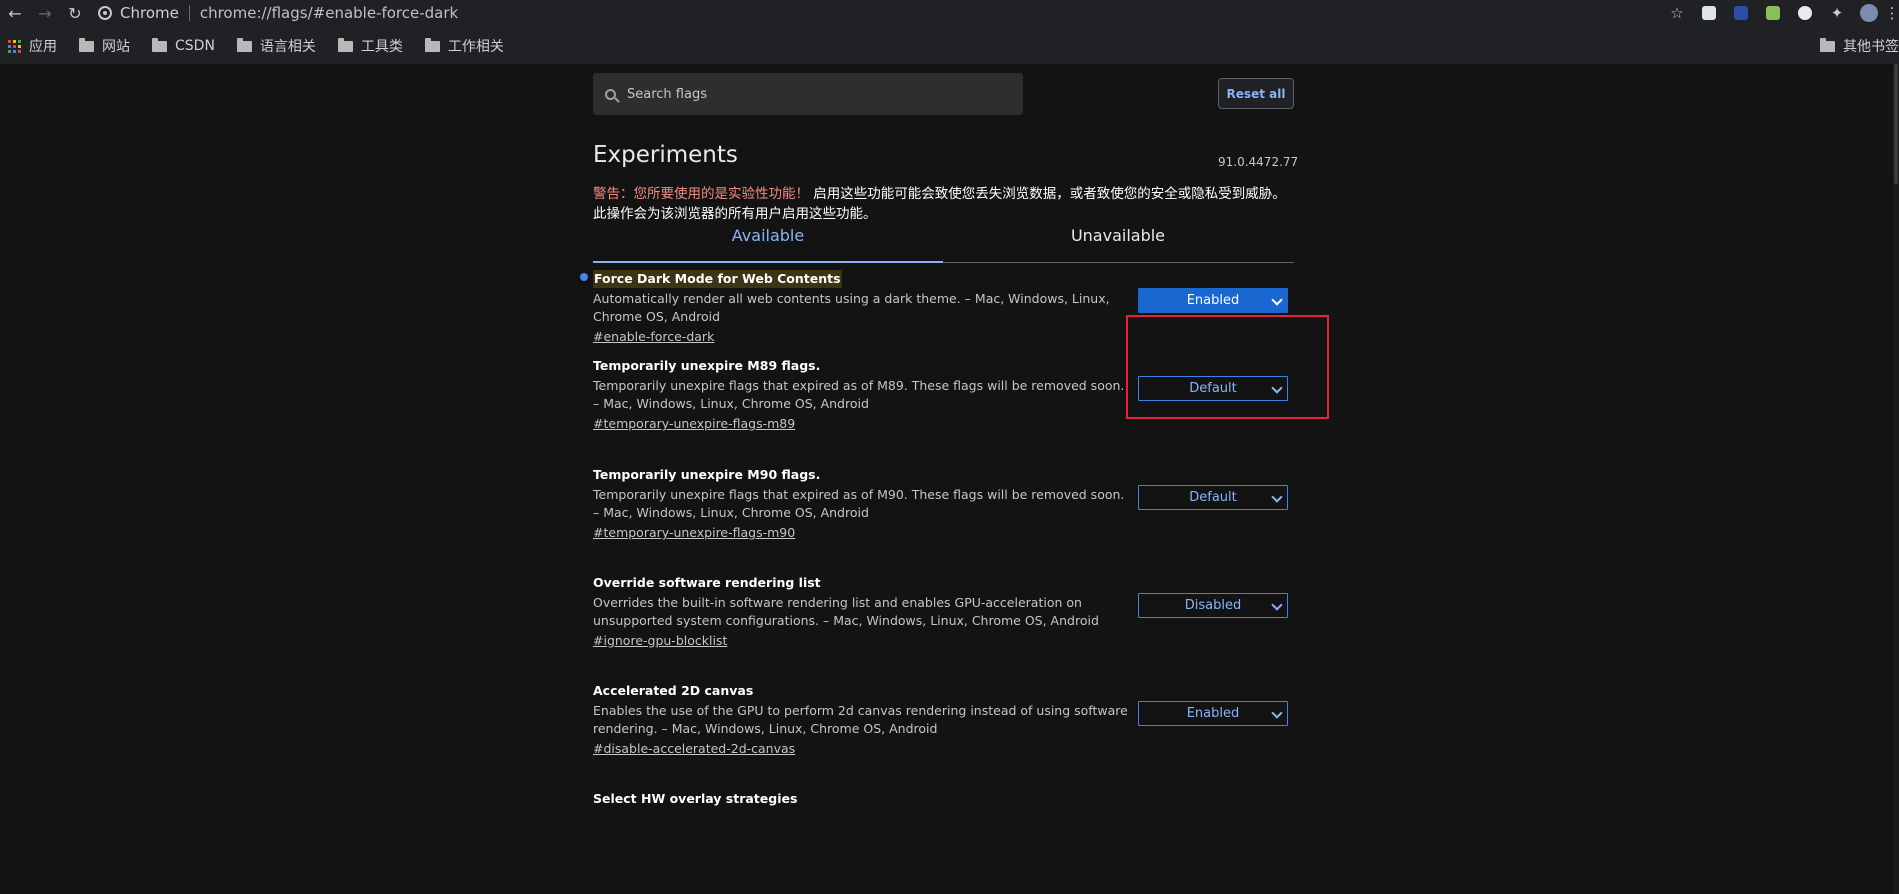 The height and width of the screenshot is (894, 1899). What do you see at coordinates (694, 748) in the screenshot?
I see `flag-anchor-link: #disable-accelerated-2d-canvas` at bounding box center [694, 748].